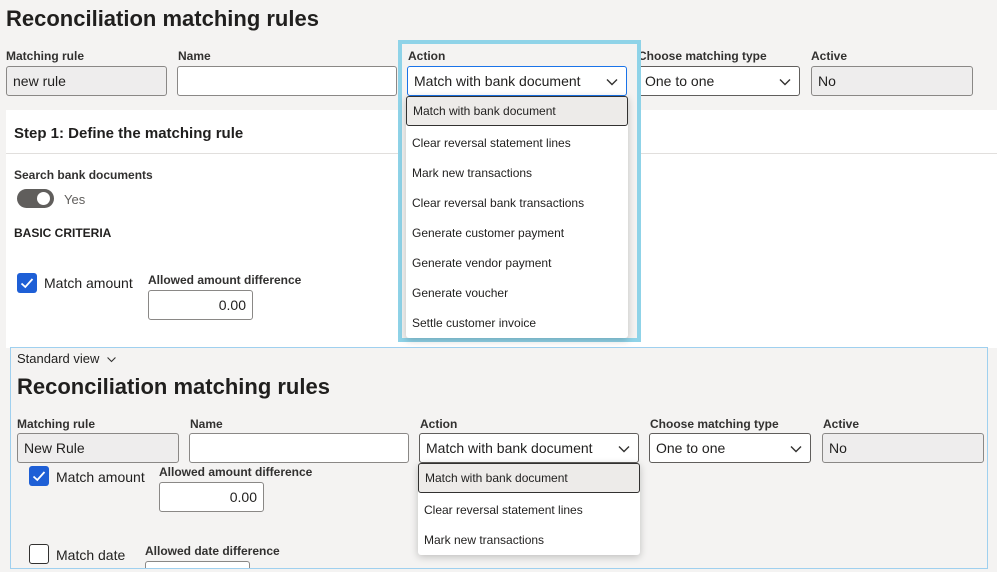 This screenshot has width=997, height=572. I want to click on inset-page-title: Reconciliation matching rules, so click(173, 386).